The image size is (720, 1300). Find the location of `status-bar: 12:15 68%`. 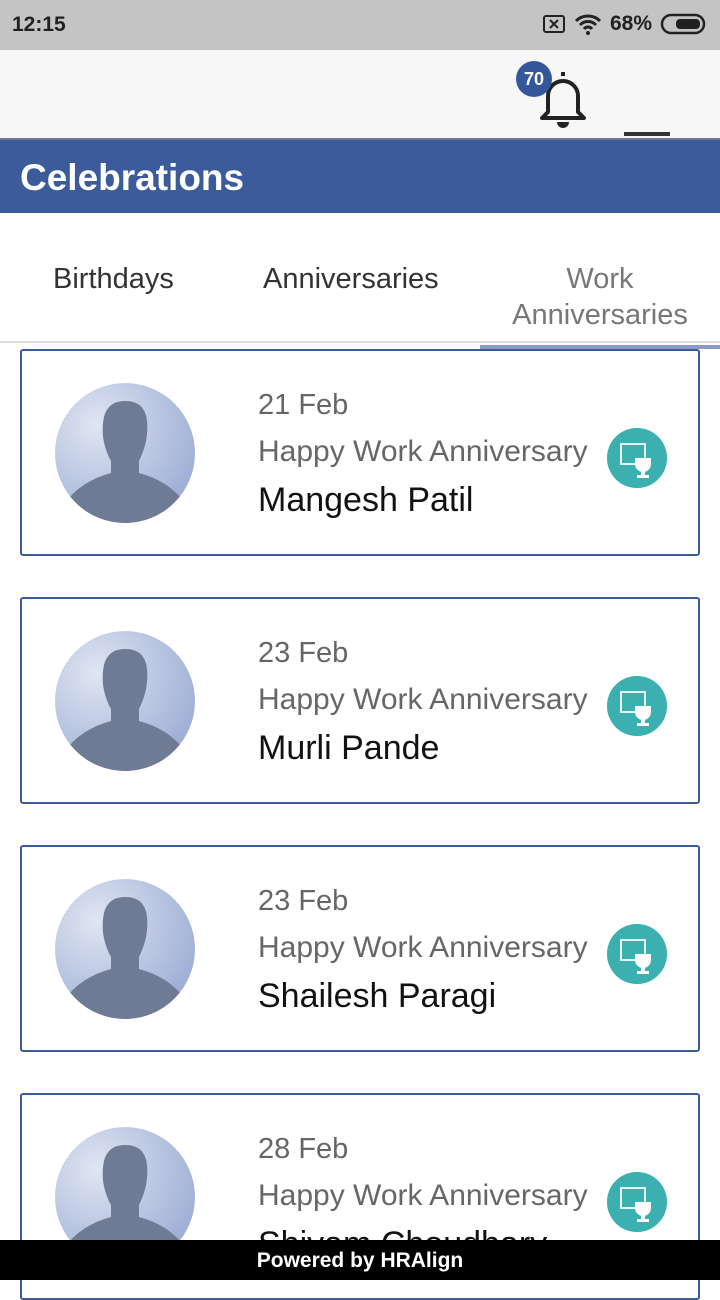

status-bar: 12:15 68% is located at coordinates (360, 25).